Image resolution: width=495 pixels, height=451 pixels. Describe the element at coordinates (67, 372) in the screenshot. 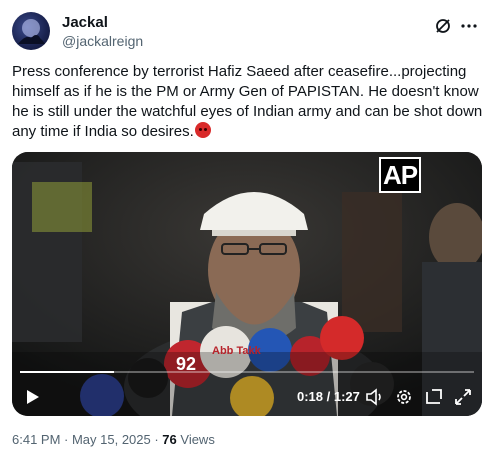

I see `video-progress-fill` at that location.